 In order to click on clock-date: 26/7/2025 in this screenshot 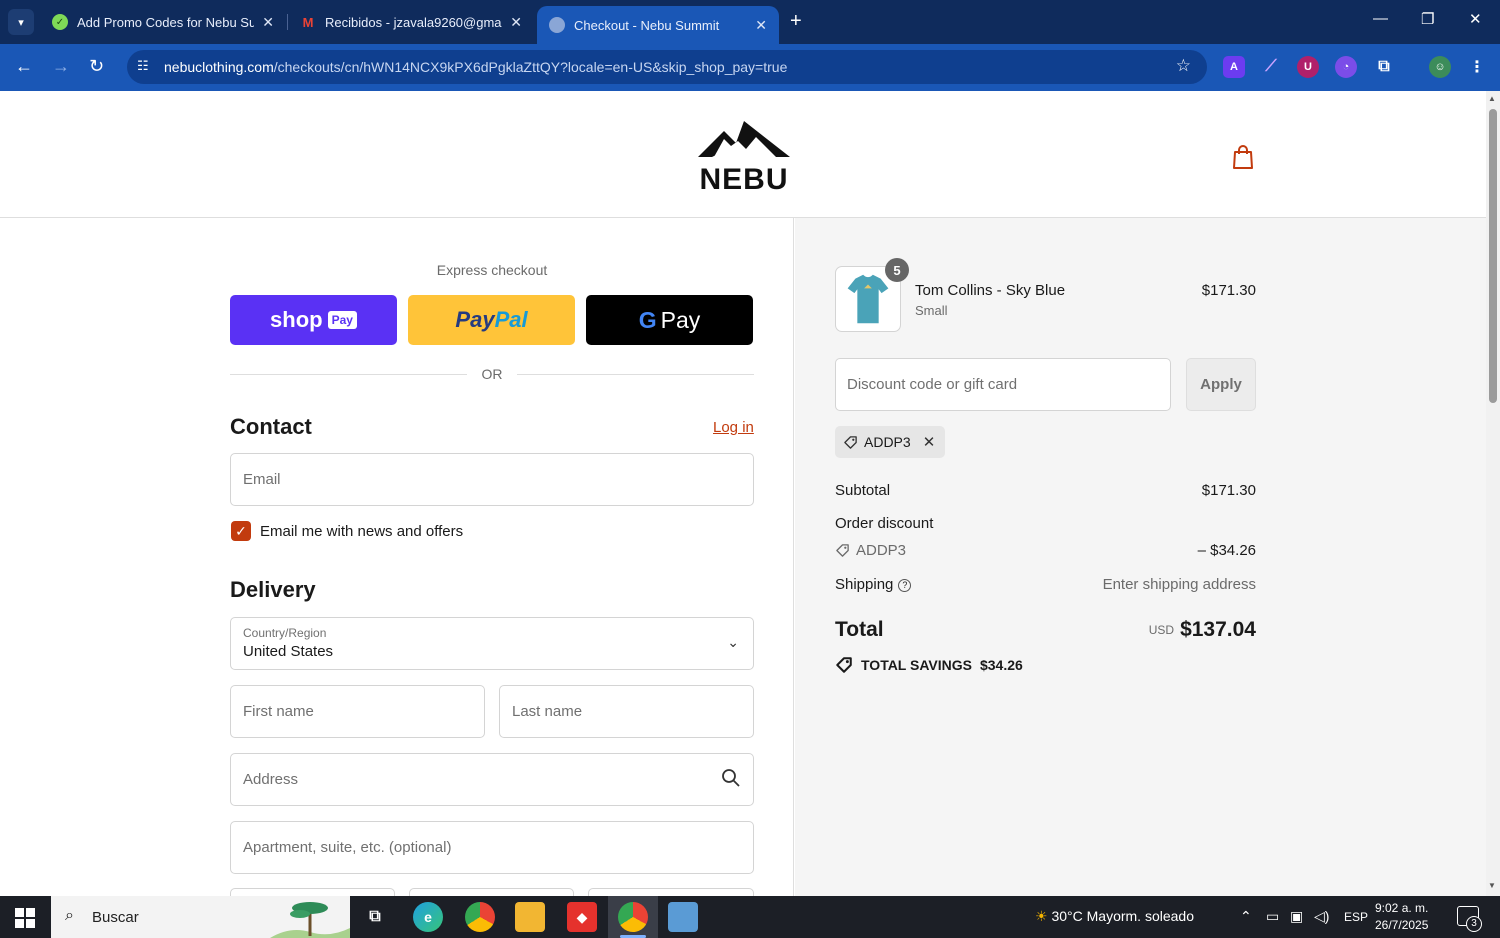, I will do `click(1402, 925)`.